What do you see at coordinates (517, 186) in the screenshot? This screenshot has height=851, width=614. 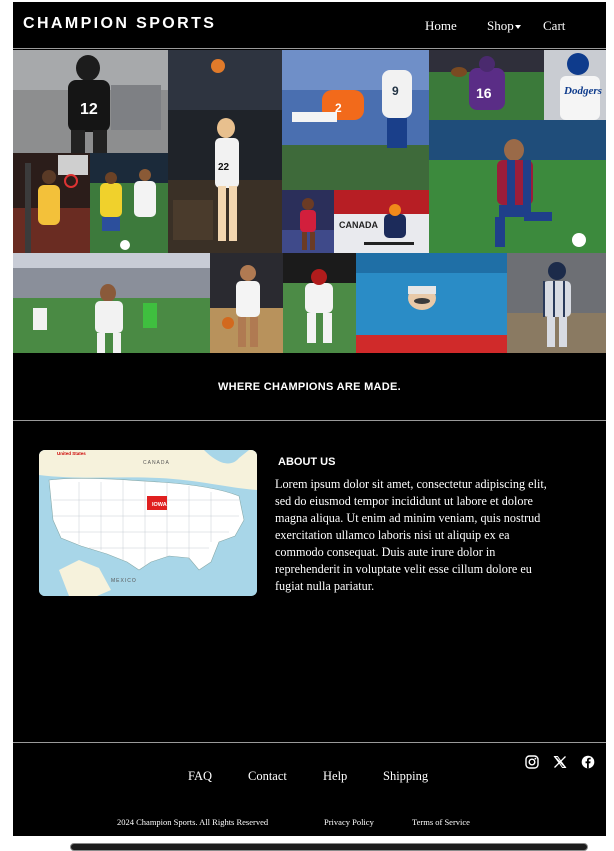 I see `soccer-player-barcelona-photo` at bounding box center [517, 186].